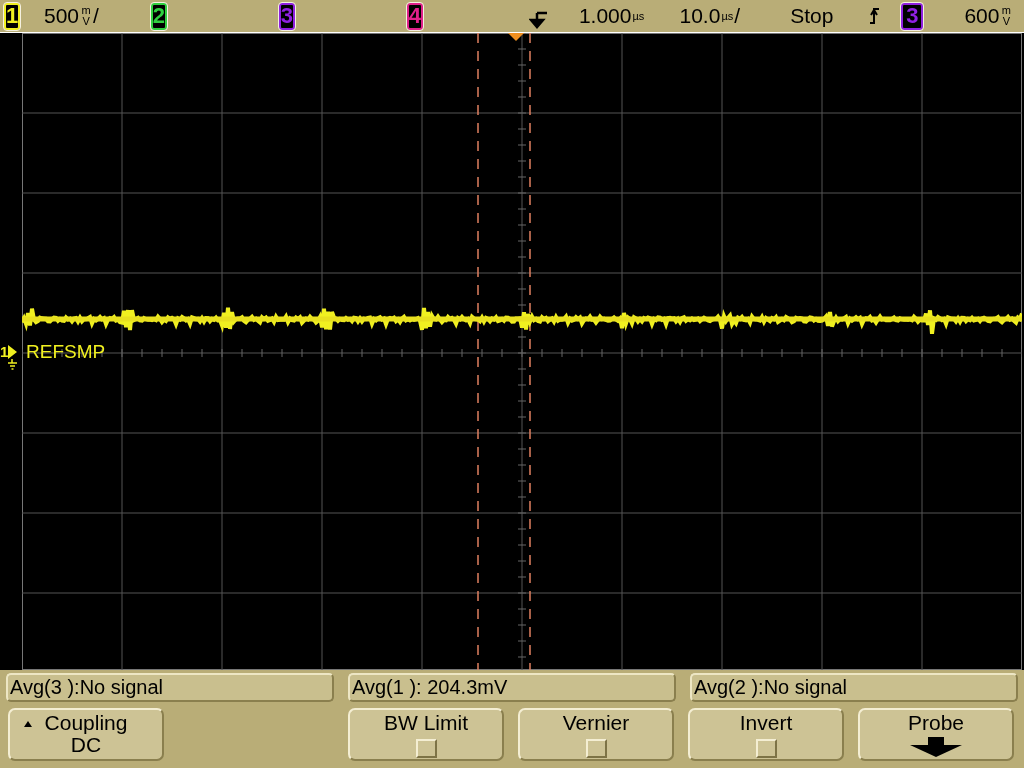 The width and height of the screenshot is (1024, 768). What do you see at coordinates (512, 687) in the screenshot?
I see `measurement-readout: Avg(1 ): 204.3mV` at bounding box center [512, 687].